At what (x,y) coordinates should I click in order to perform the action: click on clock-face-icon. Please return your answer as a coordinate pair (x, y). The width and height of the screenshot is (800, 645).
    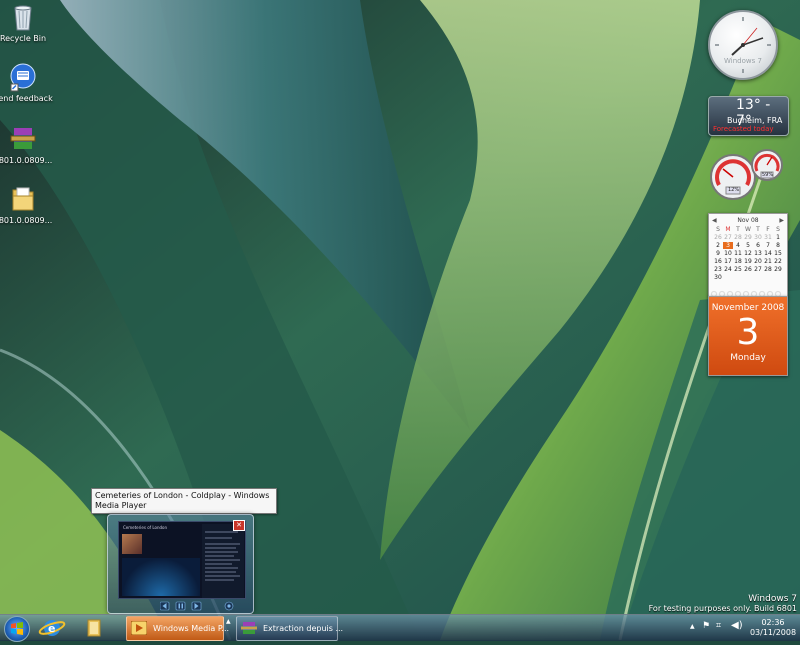
    Looking at the image, I should click on (743, 45).